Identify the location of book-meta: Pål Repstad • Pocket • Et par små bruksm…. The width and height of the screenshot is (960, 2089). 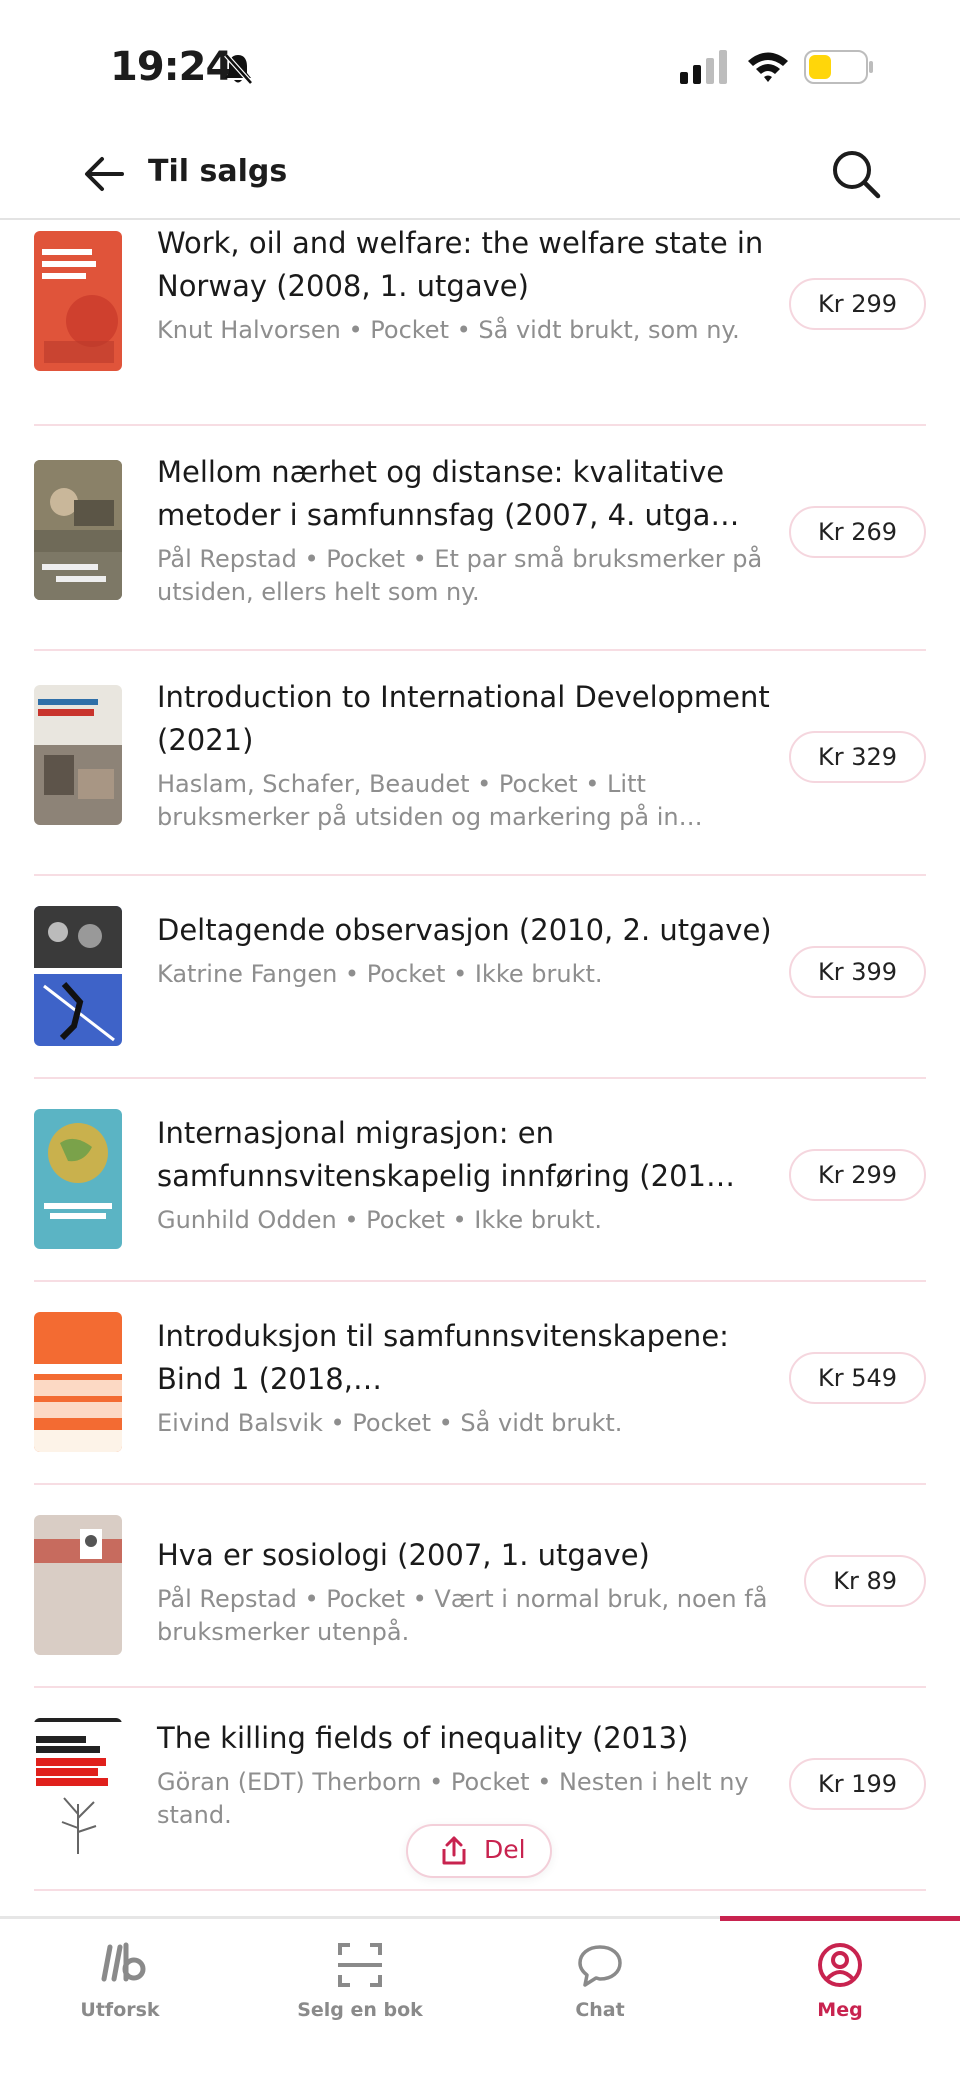
(460, 575).